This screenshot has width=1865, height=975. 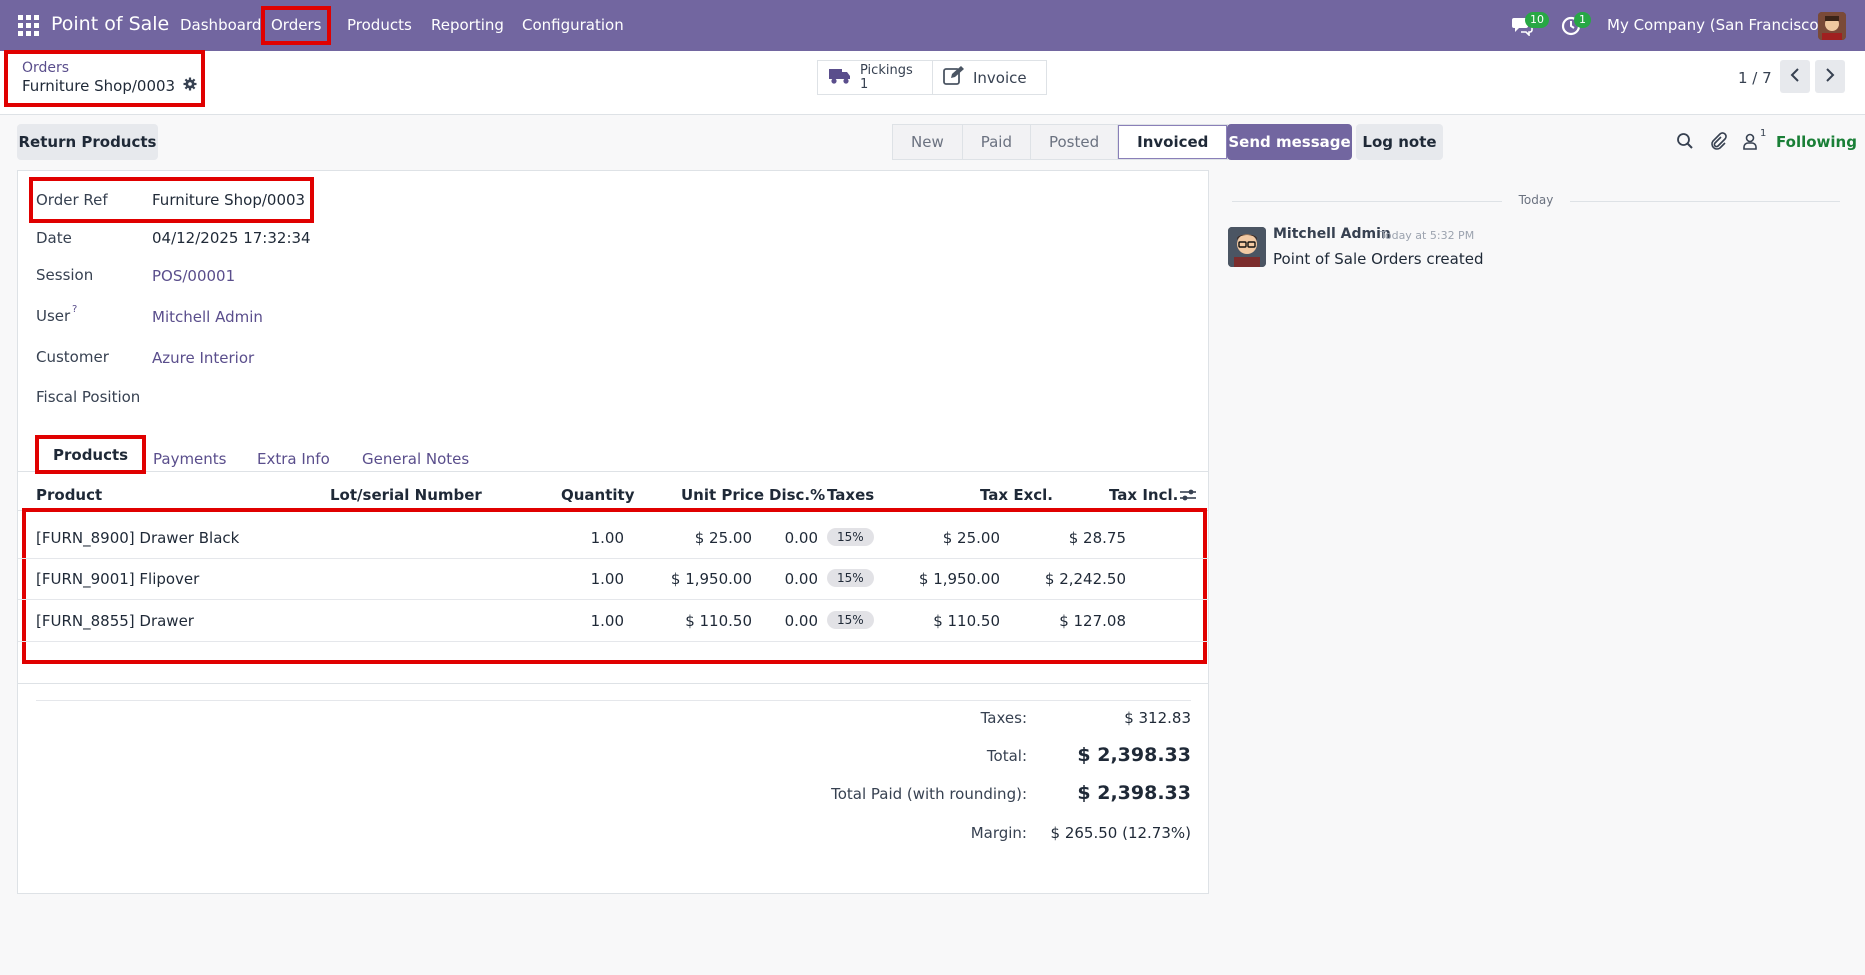 What do you see at coordinates (53, 316) in the screenshot?
I see `user-label: User` at bounding box center [53, 316].